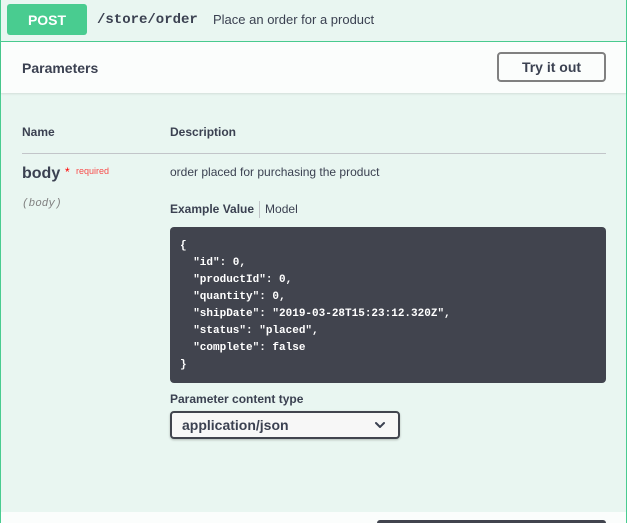 The height and width of the screenshot is (523, 629). What do you see at coordinates (41, 173) in the screenshot?
I see `parameter-name: body` at bounding box center [41, 173].